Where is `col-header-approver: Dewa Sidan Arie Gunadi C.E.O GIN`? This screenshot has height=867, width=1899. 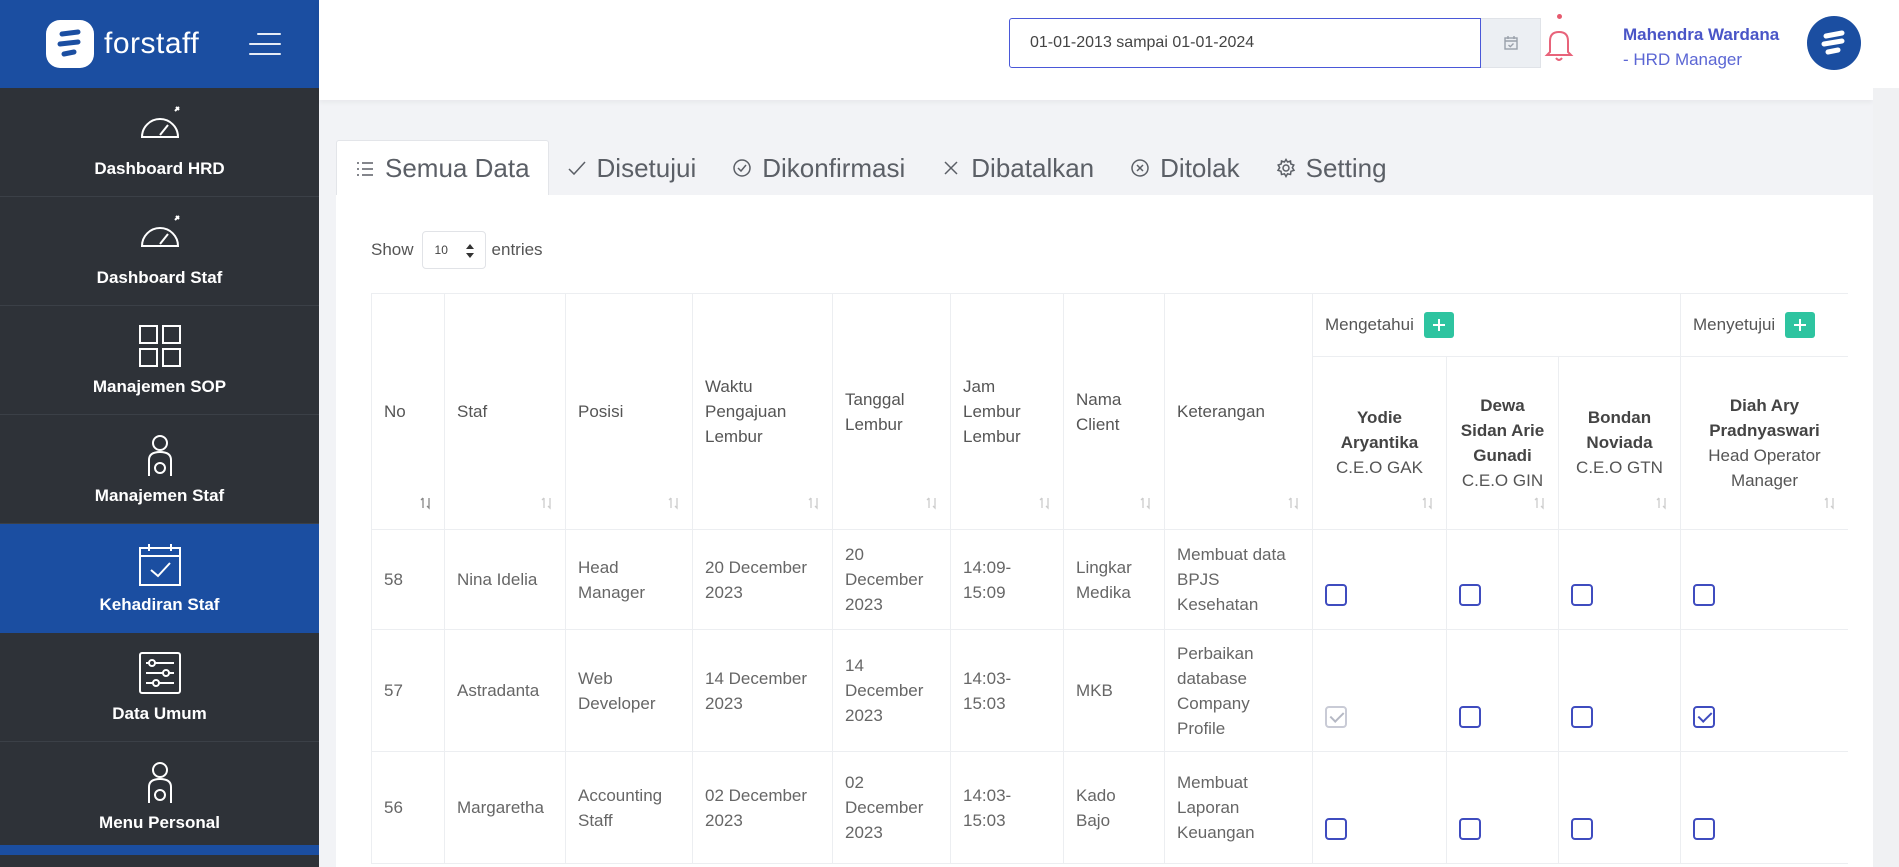
col-header-approver: Dewa Sidan Arie Gunadi C.E.O GIN is located at coordinates (1502, 443).